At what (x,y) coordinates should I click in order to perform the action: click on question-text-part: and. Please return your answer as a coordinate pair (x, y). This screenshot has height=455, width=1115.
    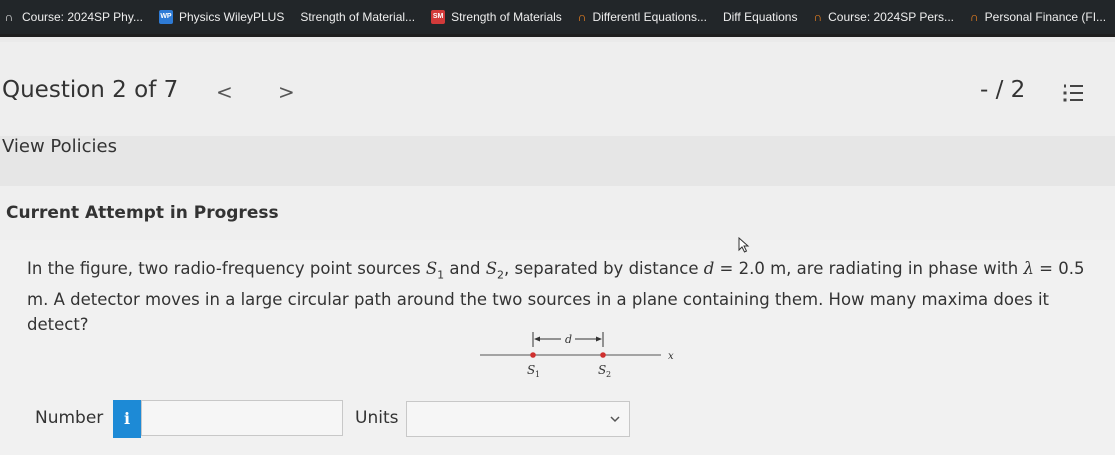
    Looking at the image, I should click on (465, 268).